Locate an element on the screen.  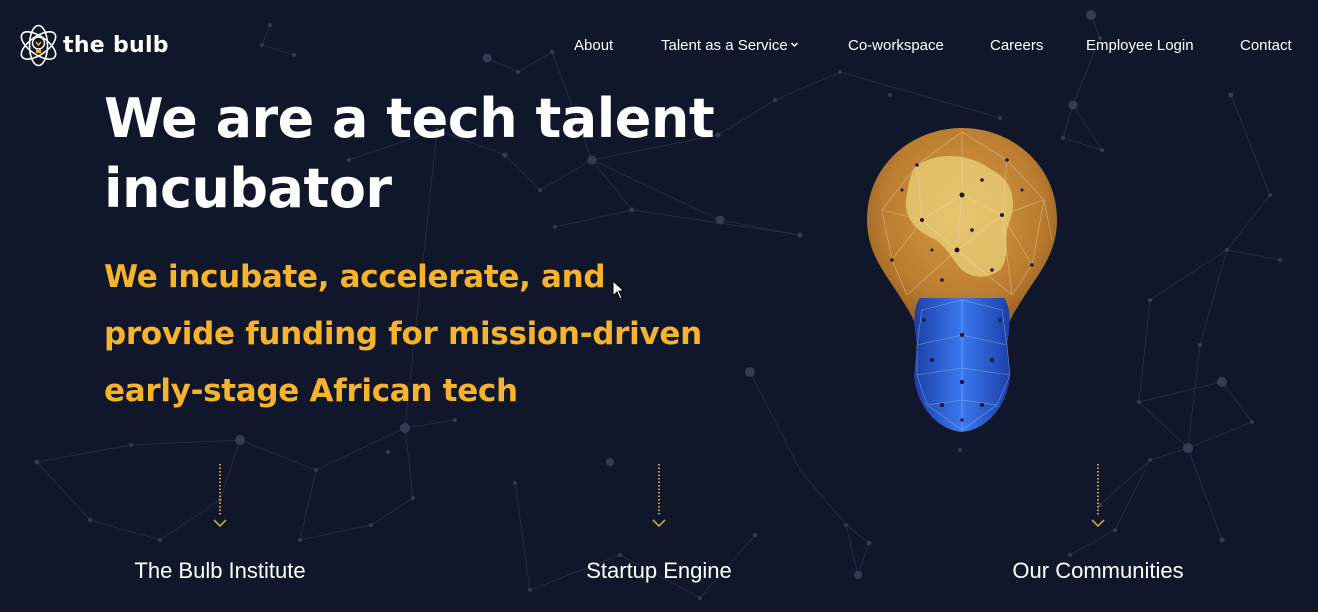
nav-talent-as-a-service: Talent as a Service is located at coordinates (730, 46).